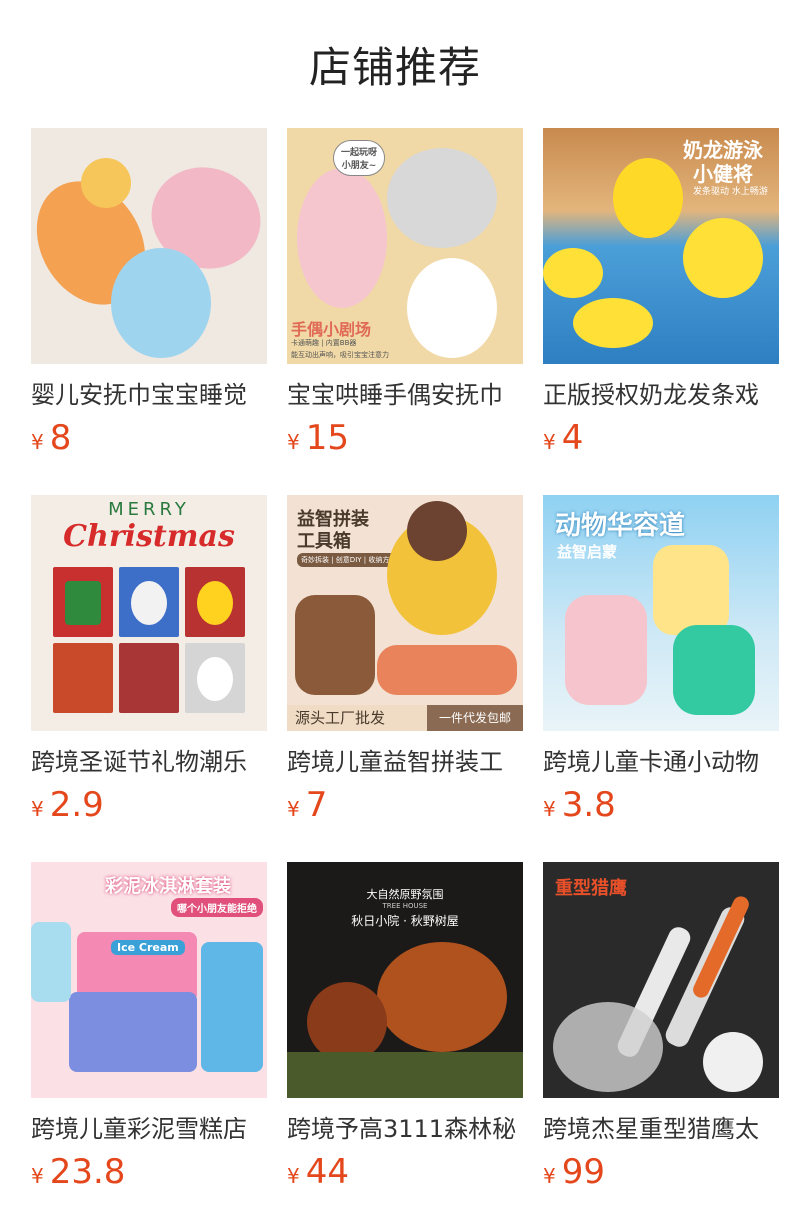 This screenshot has height=1230, width=790. What do you see at coordinates (405, 762) in the screenshot?
I see `product-name: 跨境儿童益智拼装工` at bounding box center [405, 762].